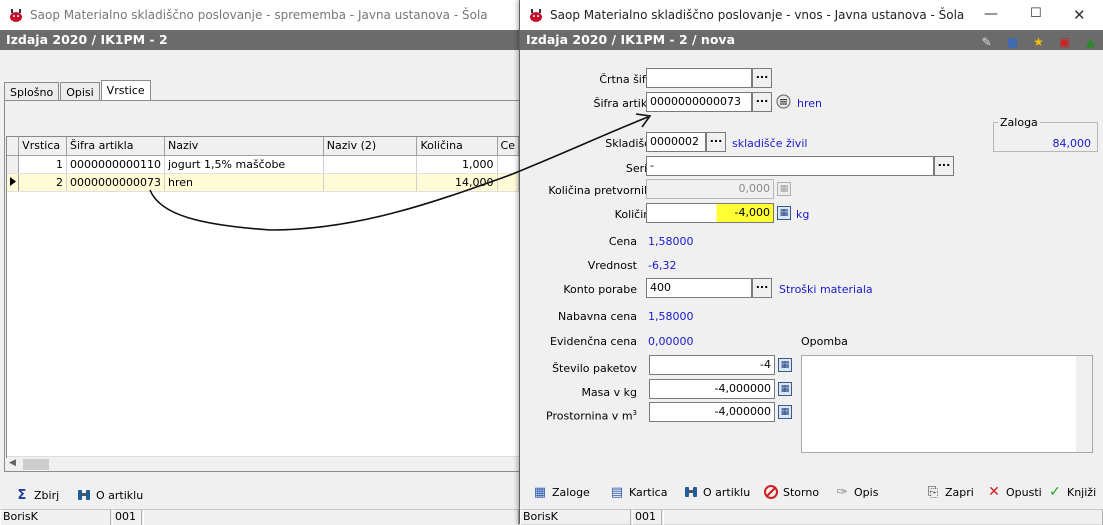 This screenshot has width=1103, height=525. Describe the element at coordinates (125, 90) in the screenshot. I see `tab-vrstice: Vrstice` at that location.